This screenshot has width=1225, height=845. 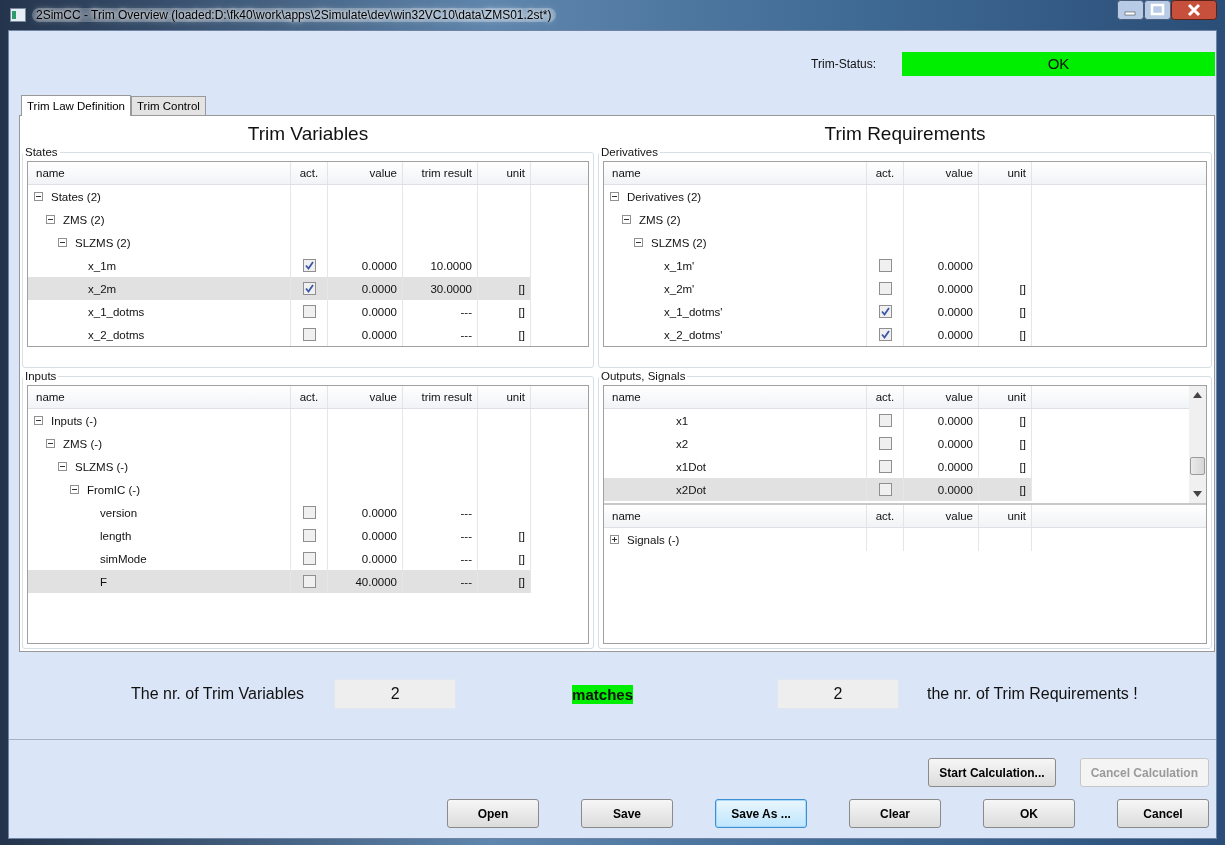 I want to click on tree-row: x_2_dotms 0.0000 --- [], so click(x=308, y=334).